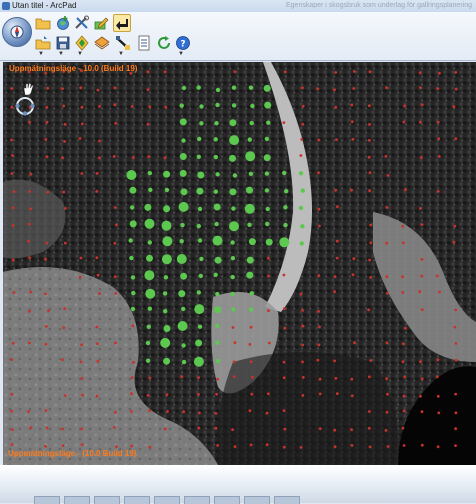  What do you see at coordinates (80, 54) in the screenshot?
I see `gps-dropdown-arrow: ▼` at bounding box center [80, 54].